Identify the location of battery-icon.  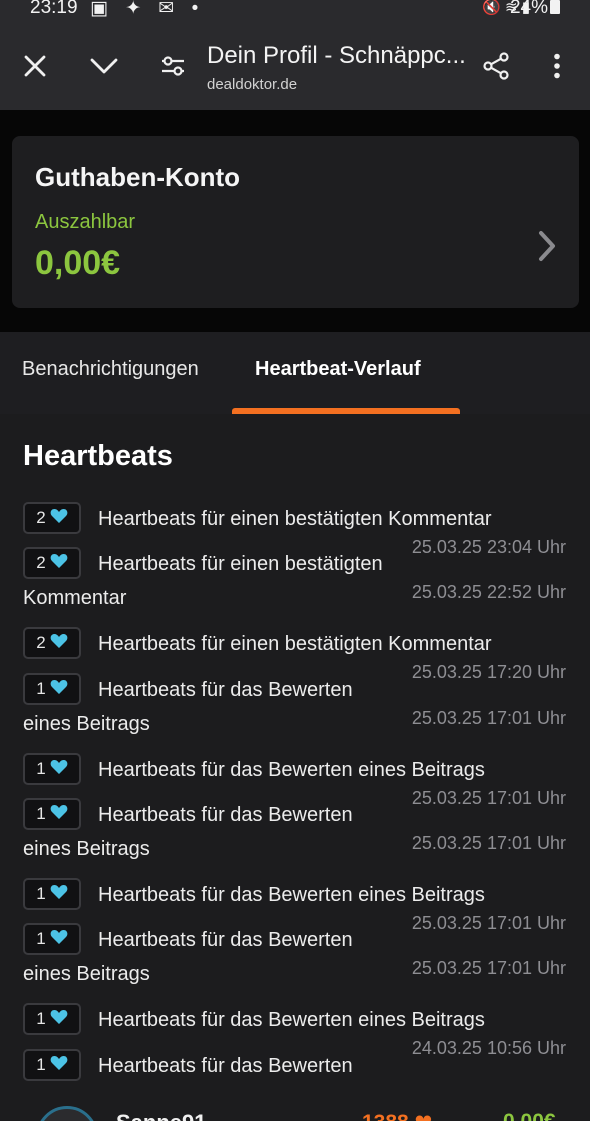
(555, 7).